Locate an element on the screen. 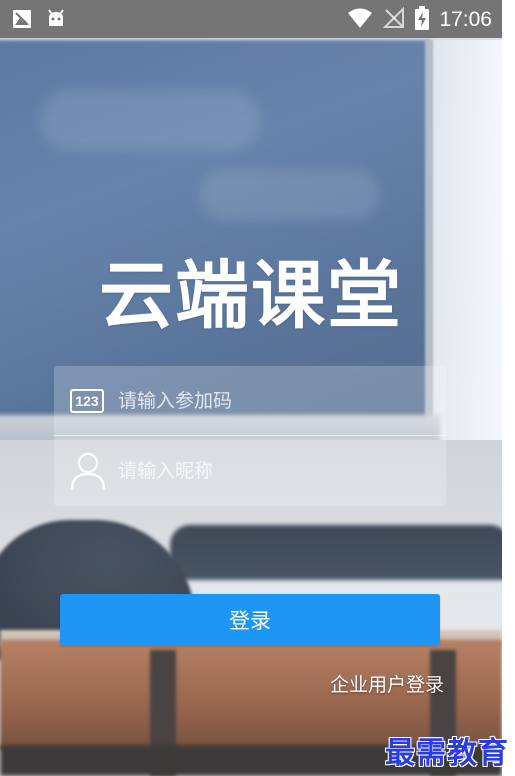  nickname-input is located at coordinates (273, 470).